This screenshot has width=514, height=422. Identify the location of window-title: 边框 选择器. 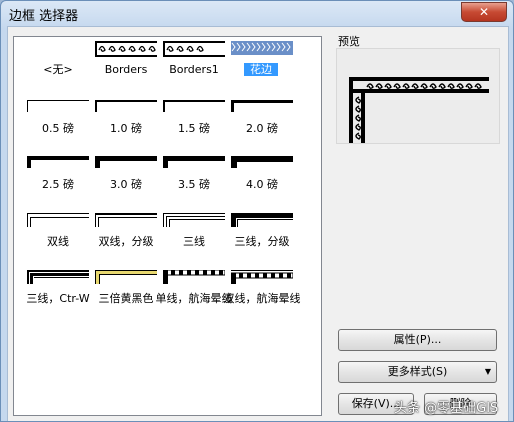
(44, 16).